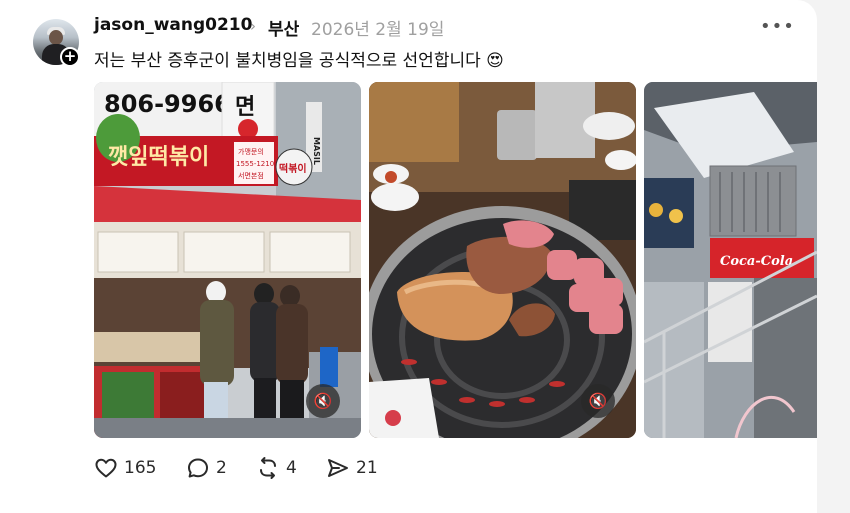 This screenshot has height=513, width=850. Describe the element at coordinates (251, 175) in the screenshot. I see `franchise-branch: 서면본점` at that location.